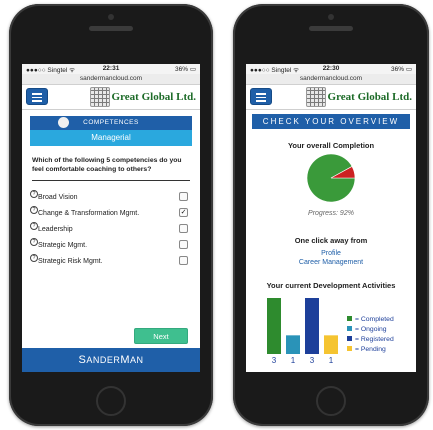  What do you see at coordinates (371, 329) in the screenshot?
I see `legend-label: = Ongoing` at bounding box center [371, 329].